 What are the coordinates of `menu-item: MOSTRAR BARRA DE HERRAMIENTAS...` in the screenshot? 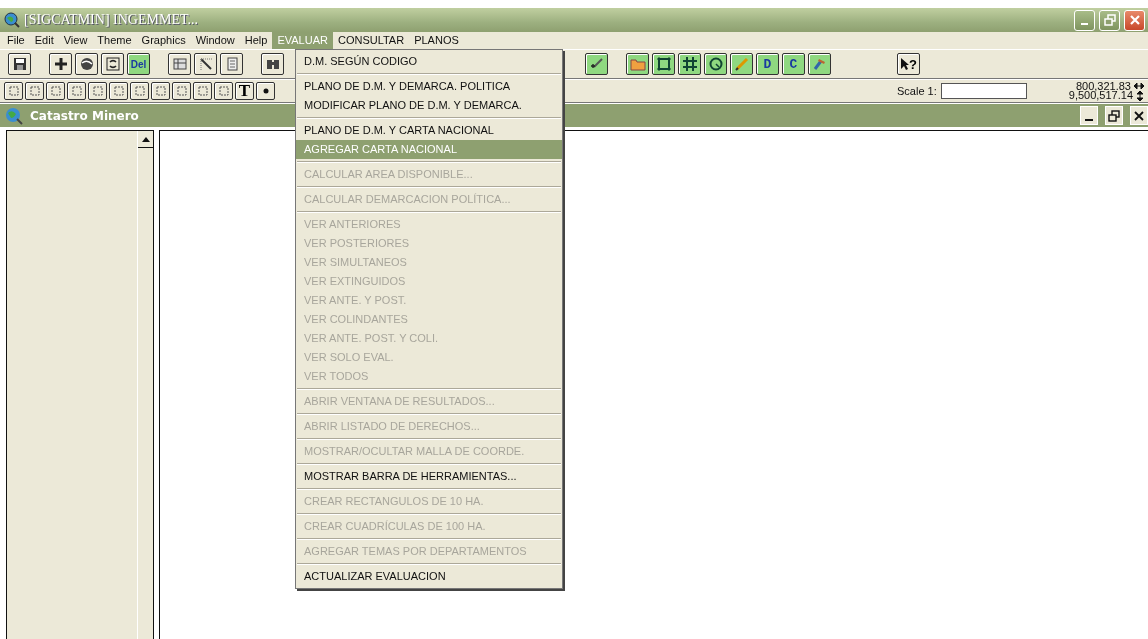 It's located at (429, 476).